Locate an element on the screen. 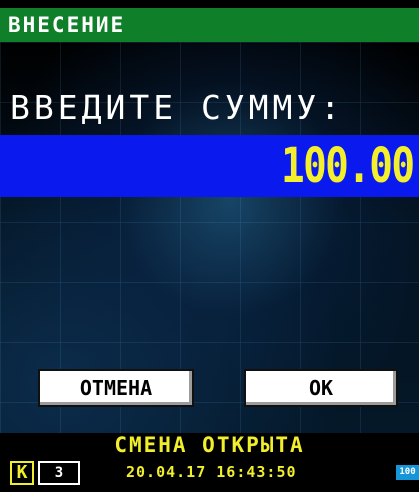 This screenshot has height=492, width=419. amount-prompt: ВВЕДИТЕ СУММУ: is located at coordinates (177, 107).